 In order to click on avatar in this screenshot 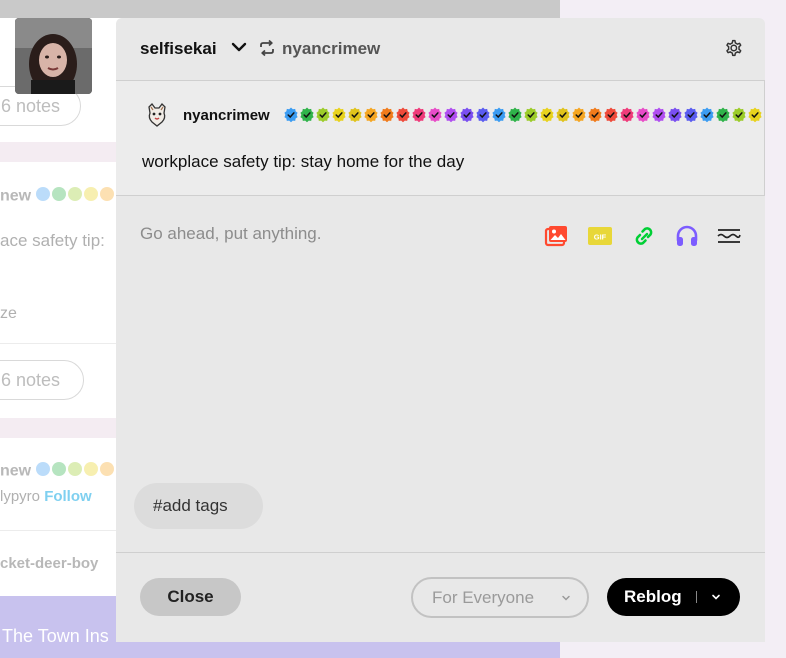, I will do `click(53, 56)`.